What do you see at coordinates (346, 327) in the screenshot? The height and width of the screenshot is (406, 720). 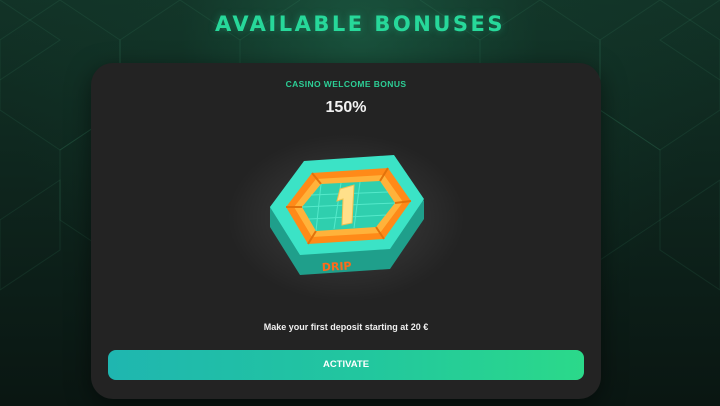 I see `bonus-description: Make your first deposit starting at 20 €` at bounding box center [346, 327].